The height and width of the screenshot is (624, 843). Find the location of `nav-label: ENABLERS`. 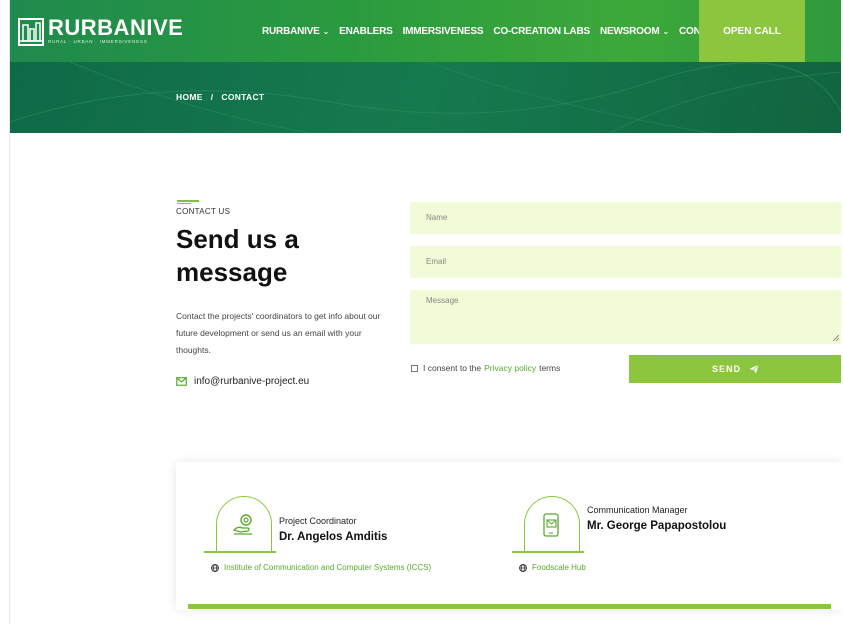

nav-label: ENABLERS is located at coordinates (366, 31).